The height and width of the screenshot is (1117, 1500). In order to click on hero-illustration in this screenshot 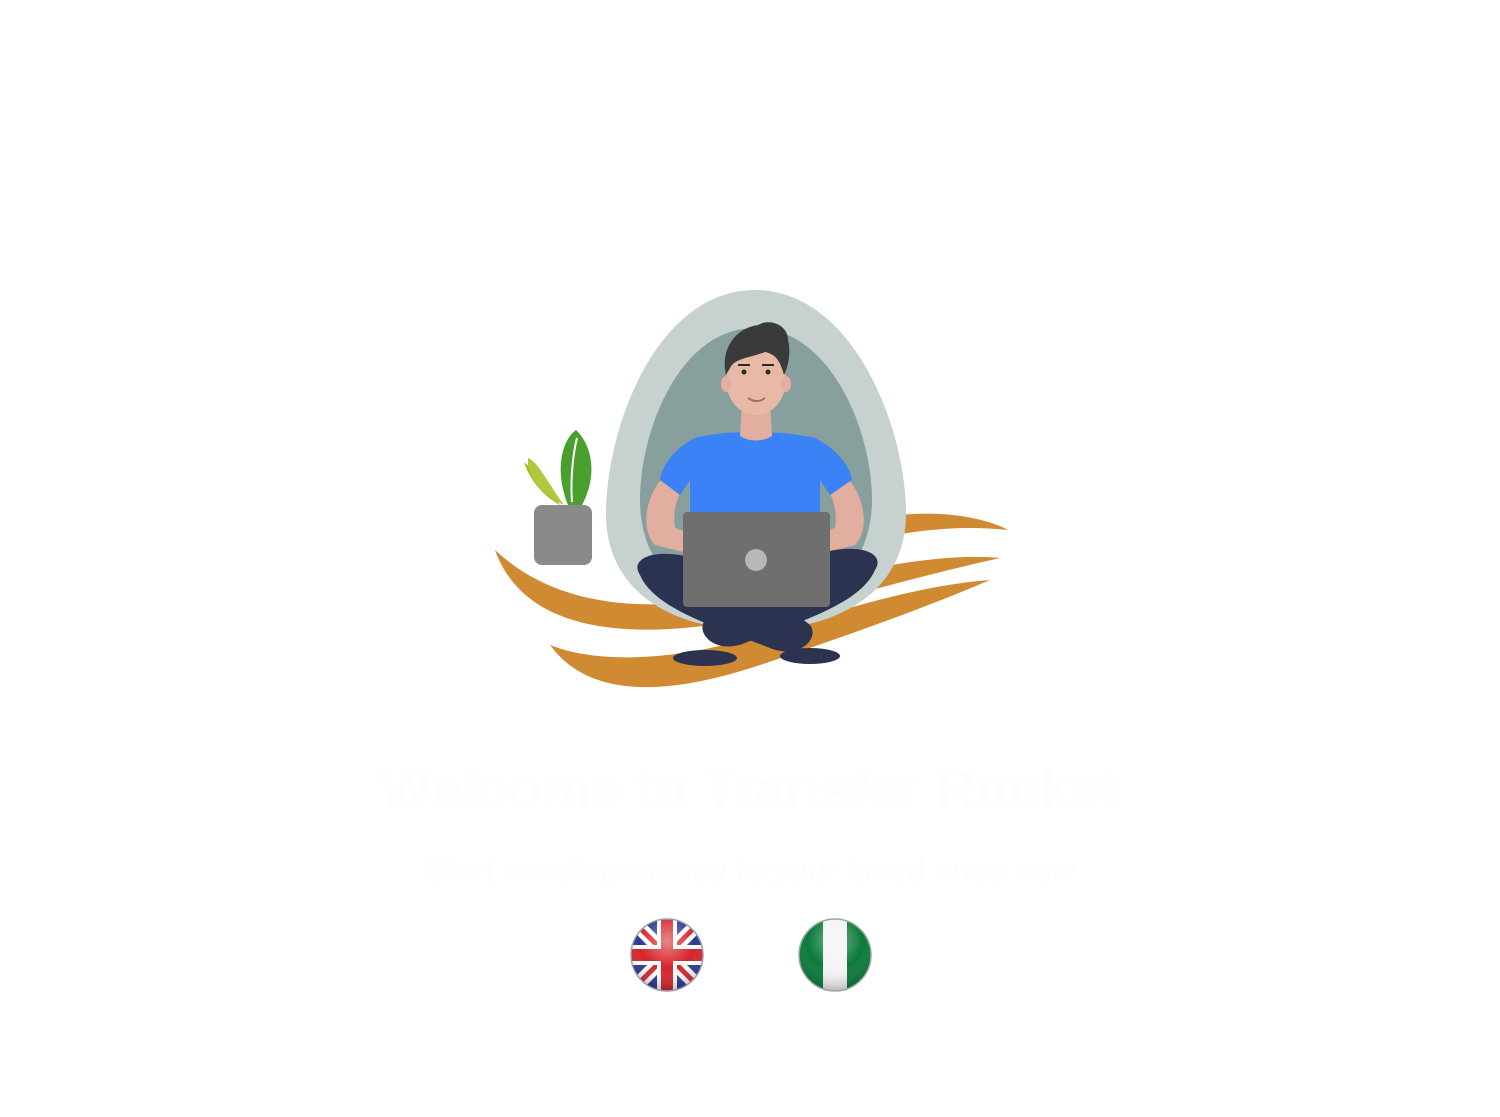, I will do `click(750, 495)`.